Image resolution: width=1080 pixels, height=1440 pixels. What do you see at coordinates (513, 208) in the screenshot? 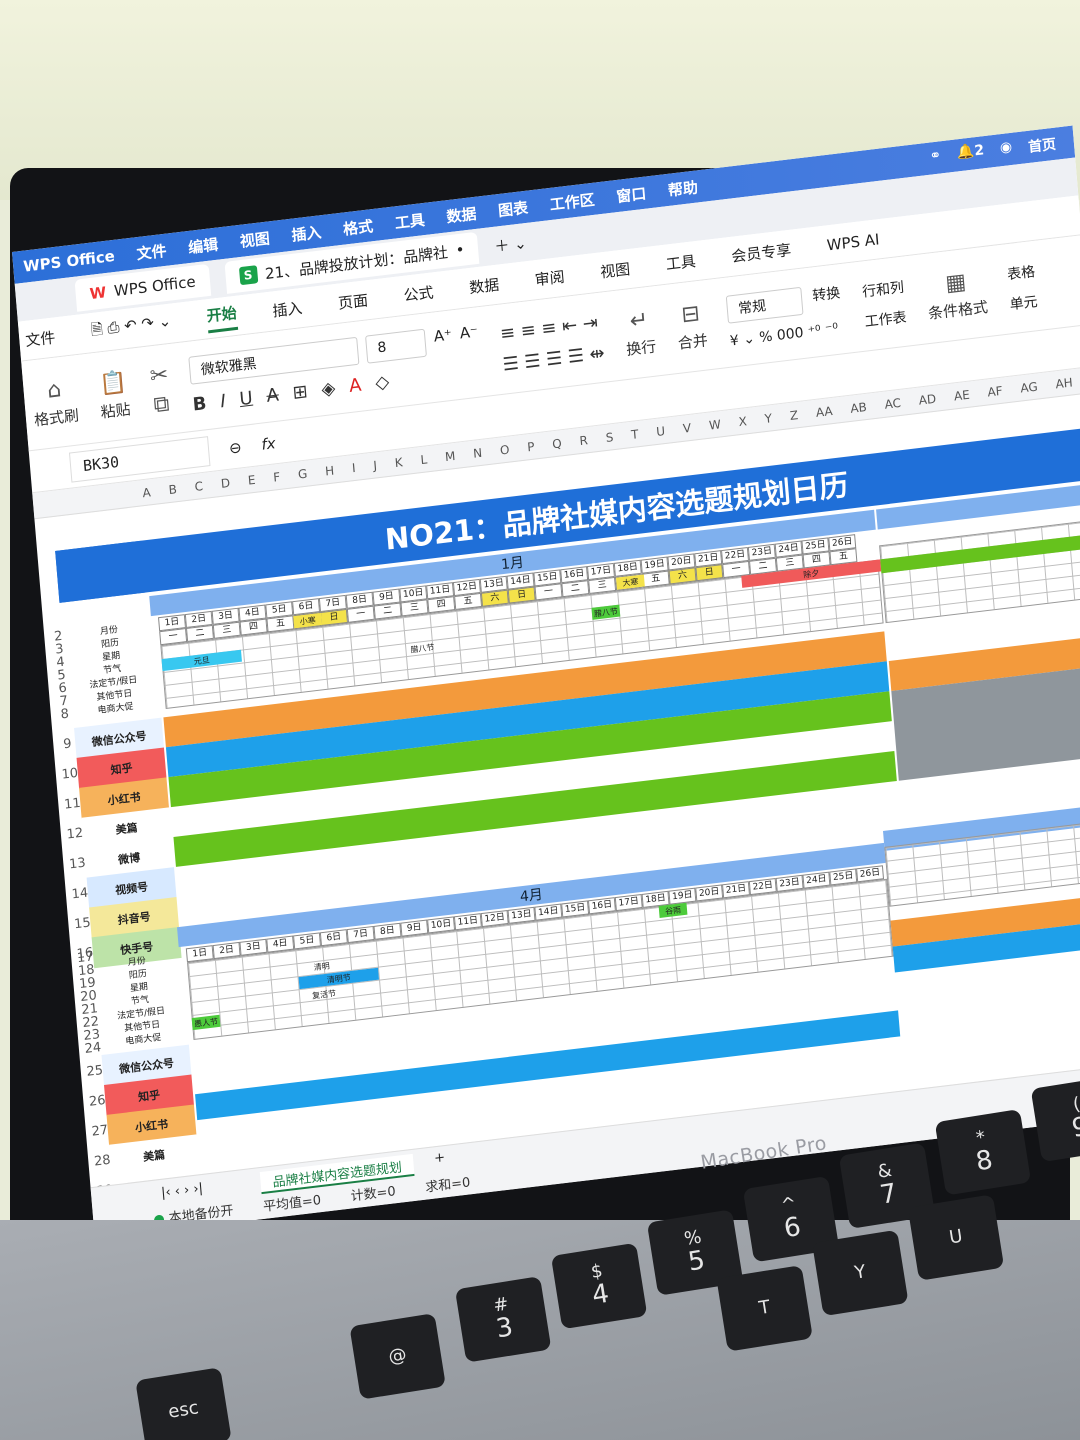
I see `menu-chart: 图表` at bounding box center [513, 208].